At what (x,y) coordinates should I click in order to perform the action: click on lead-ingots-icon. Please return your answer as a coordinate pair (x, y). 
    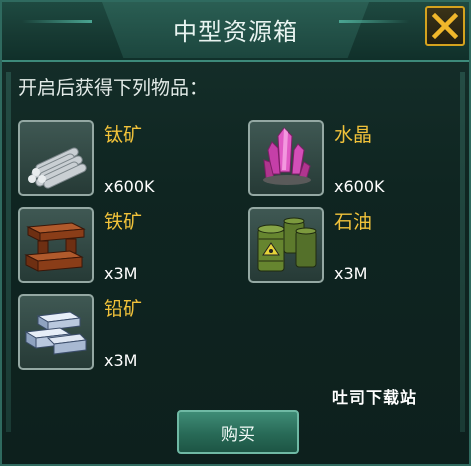
    Looking at the image, I should click on (56, 333).